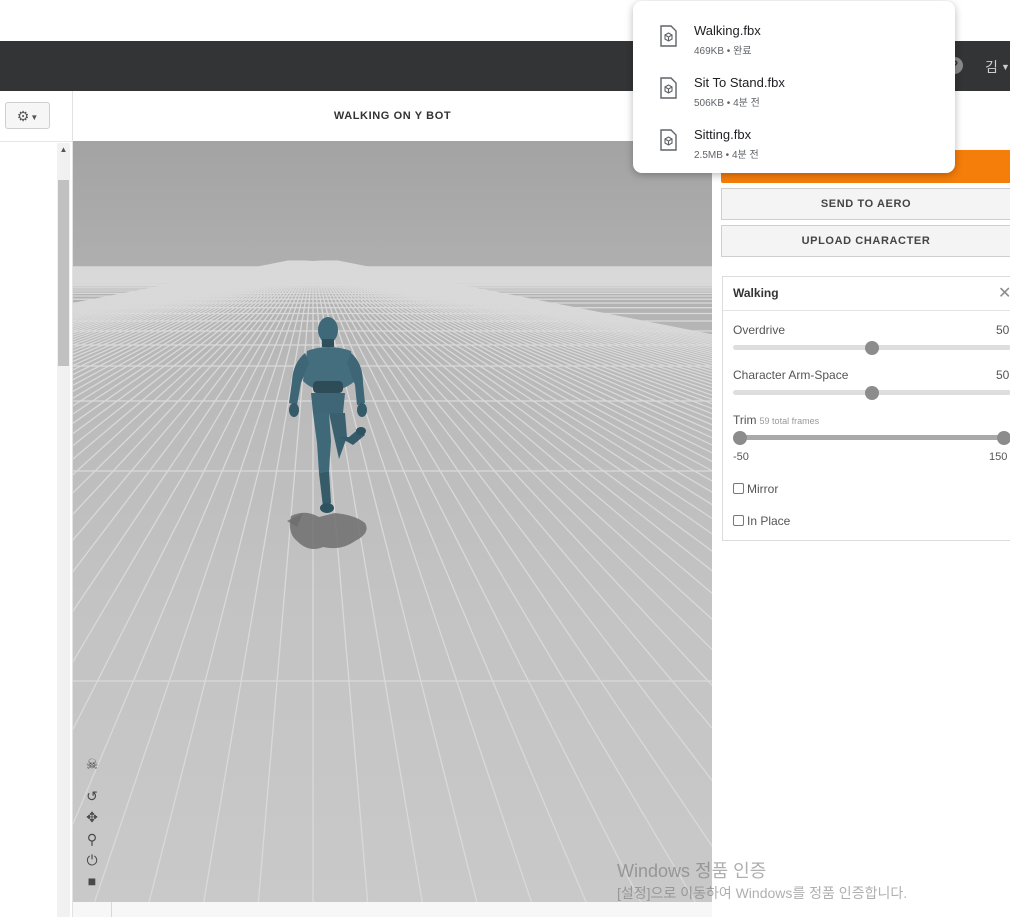 The height and width of the screenshot is (917, 1010). What do you see at coordinates (92, 881) in the screenshot?
I see `camera-icon: ■` at bounding box center [92, 881].